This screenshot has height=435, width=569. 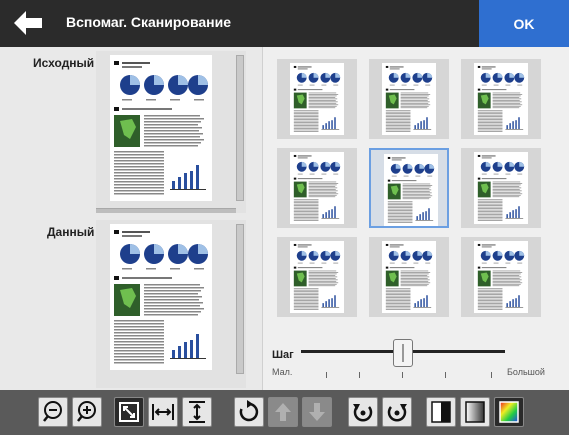 I want to click on grayscale-button, so click(x=475, y=412).